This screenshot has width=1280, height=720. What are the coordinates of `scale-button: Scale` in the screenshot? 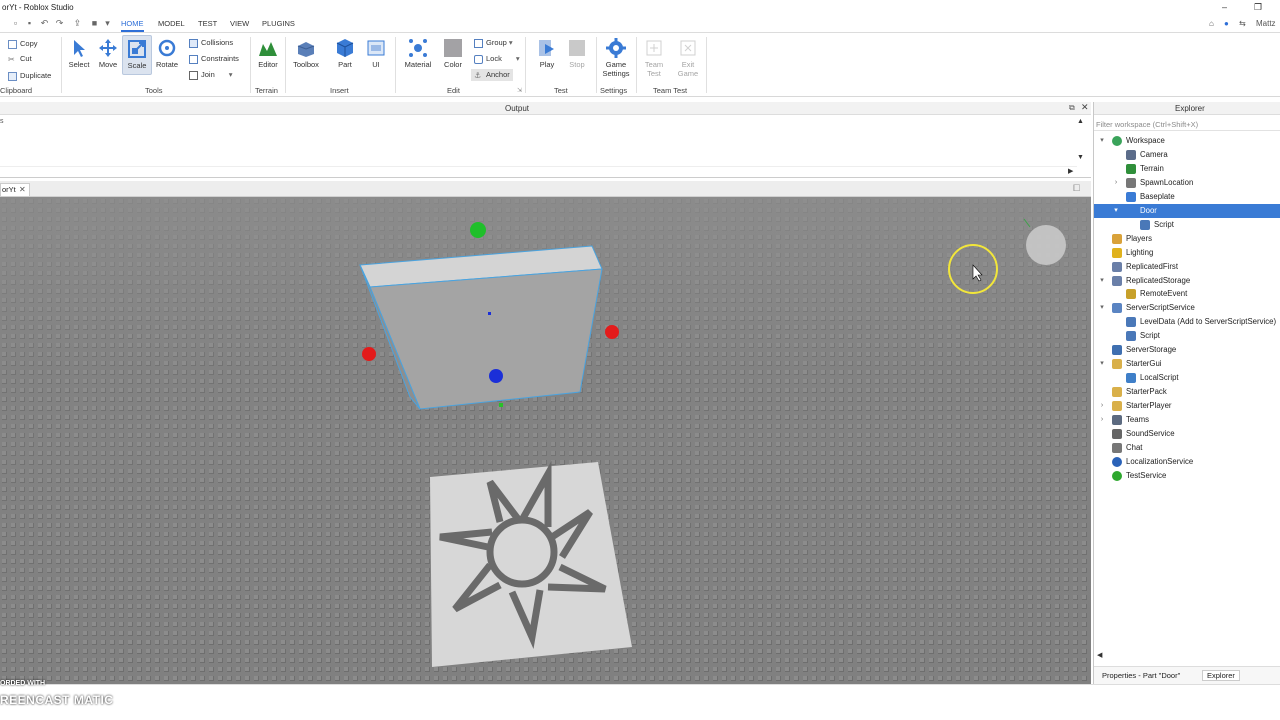 It's located at (137, 55).